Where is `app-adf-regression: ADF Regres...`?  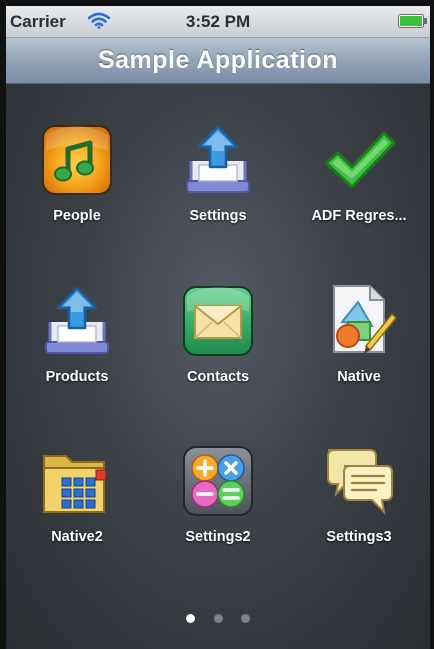 app-adf-regression: ADF Regres... is located at coordinates (359, 172).